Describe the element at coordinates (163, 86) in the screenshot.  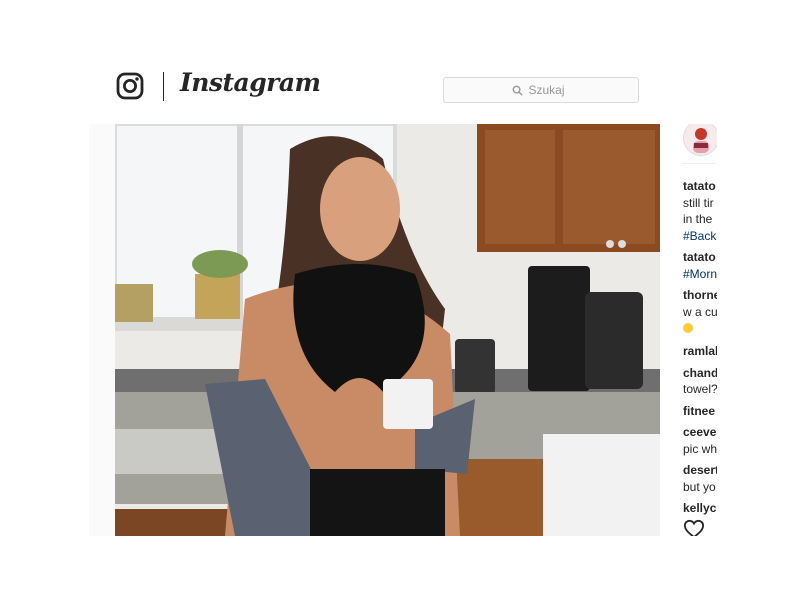
I see `logo-divider` at that location.